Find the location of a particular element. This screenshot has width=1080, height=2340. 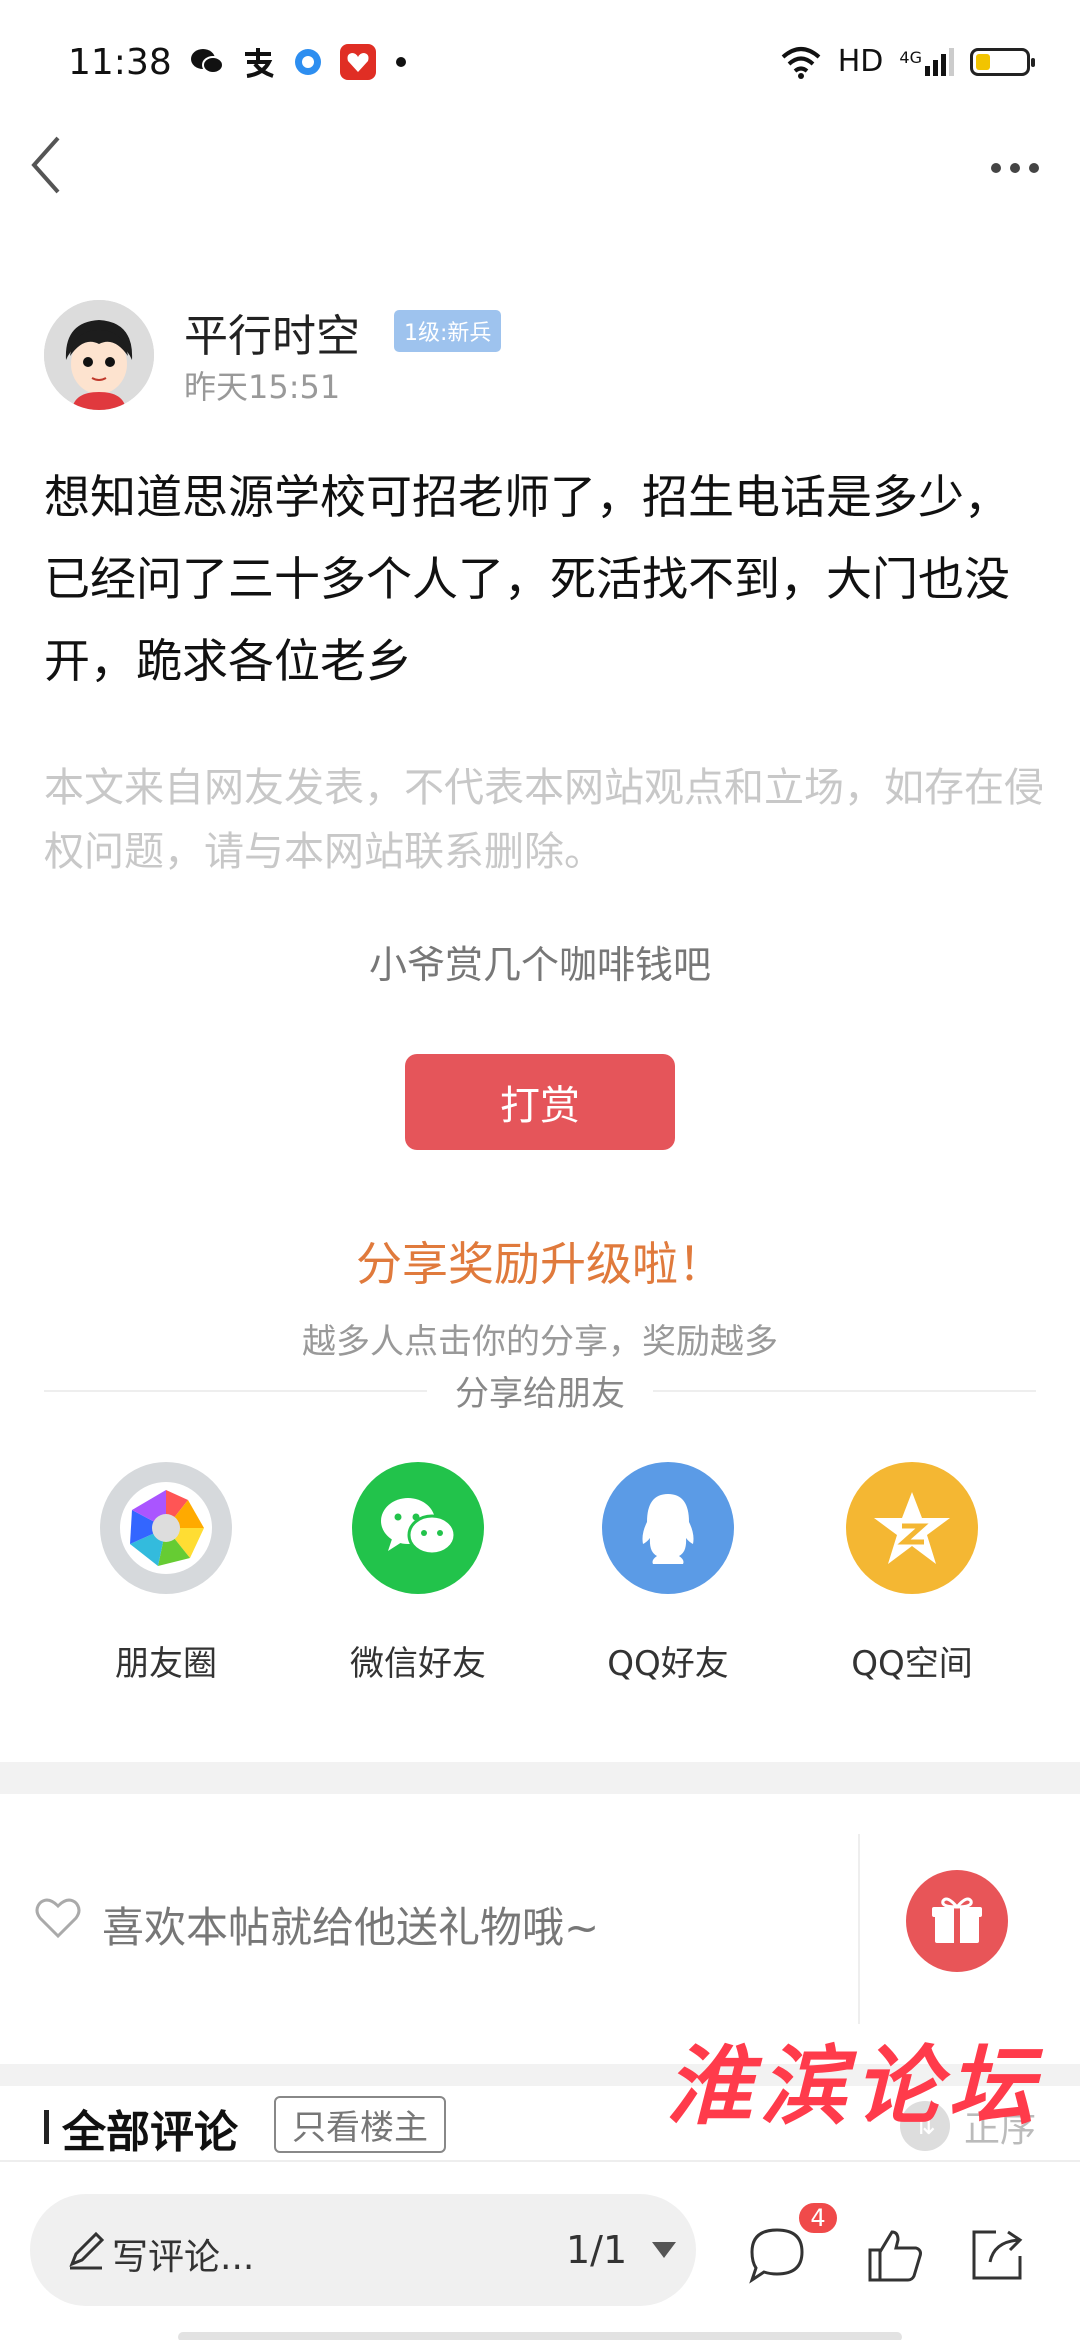

watermark: 淮滨论坛 is located at coordinates (854, 2086).